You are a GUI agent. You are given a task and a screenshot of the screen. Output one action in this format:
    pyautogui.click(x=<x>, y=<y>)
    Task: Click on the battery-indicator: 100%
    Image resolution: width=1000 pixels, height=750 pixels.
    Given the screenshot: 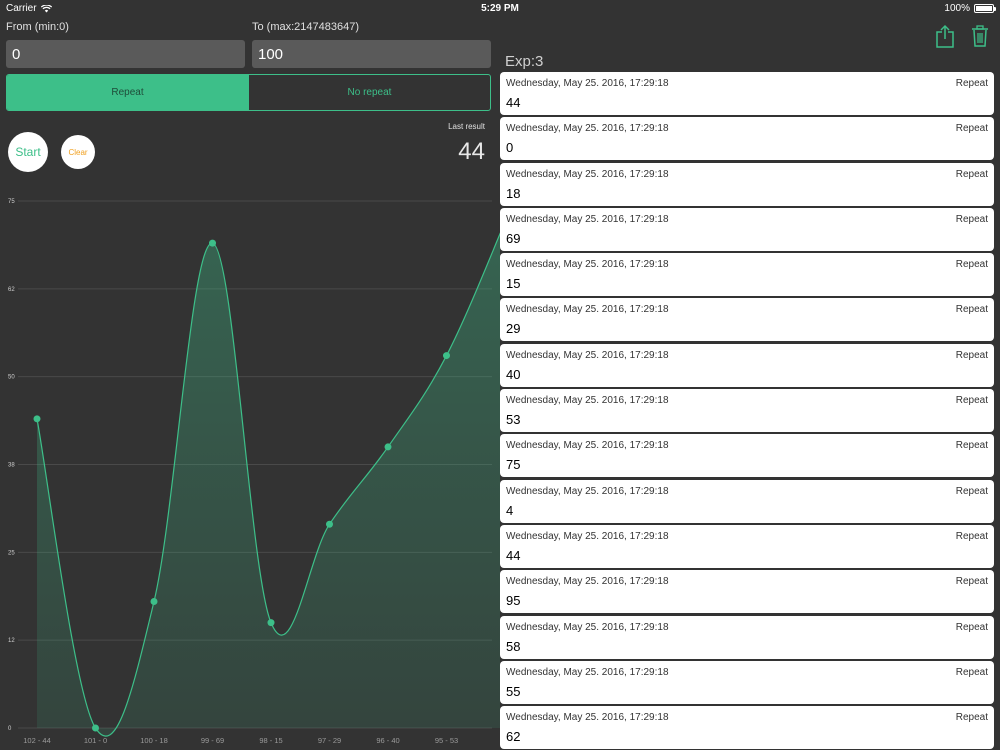 What is the action you would take?
    pyautogui.click(x=970, y=8)
    